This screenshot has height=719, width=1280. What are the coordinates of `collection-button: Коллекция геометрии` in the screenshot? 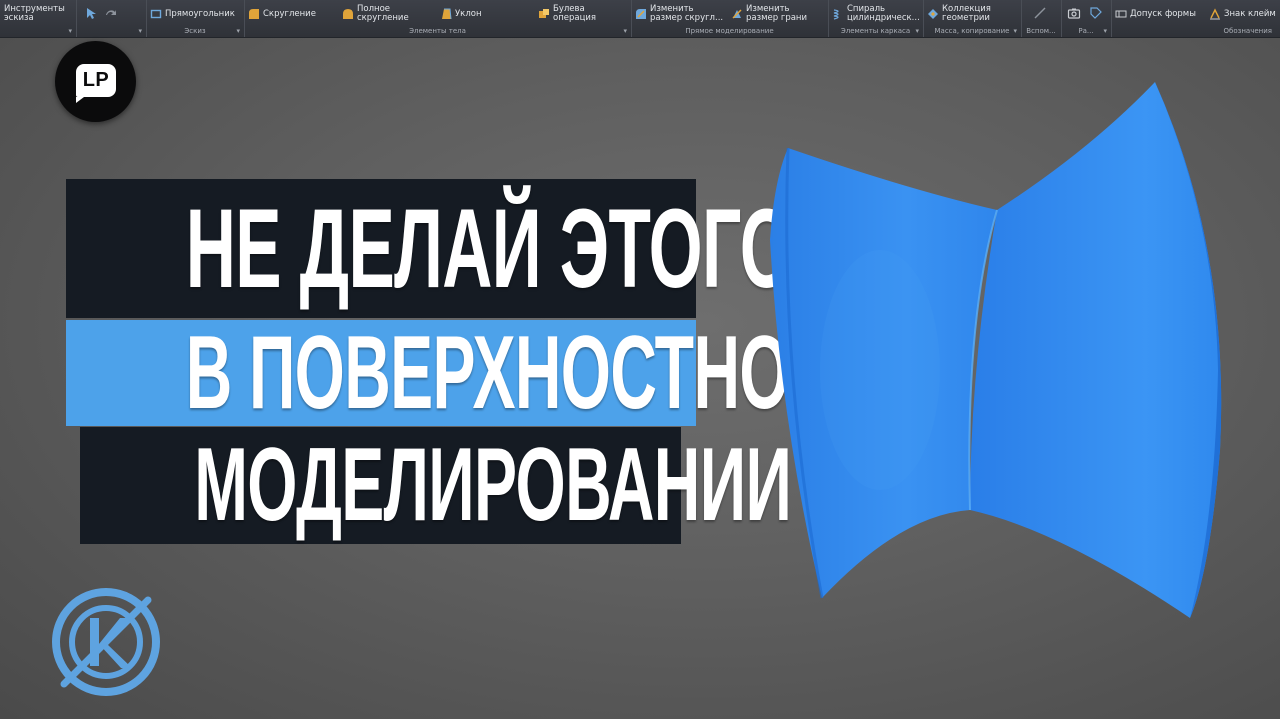 It's located at (959, 14).